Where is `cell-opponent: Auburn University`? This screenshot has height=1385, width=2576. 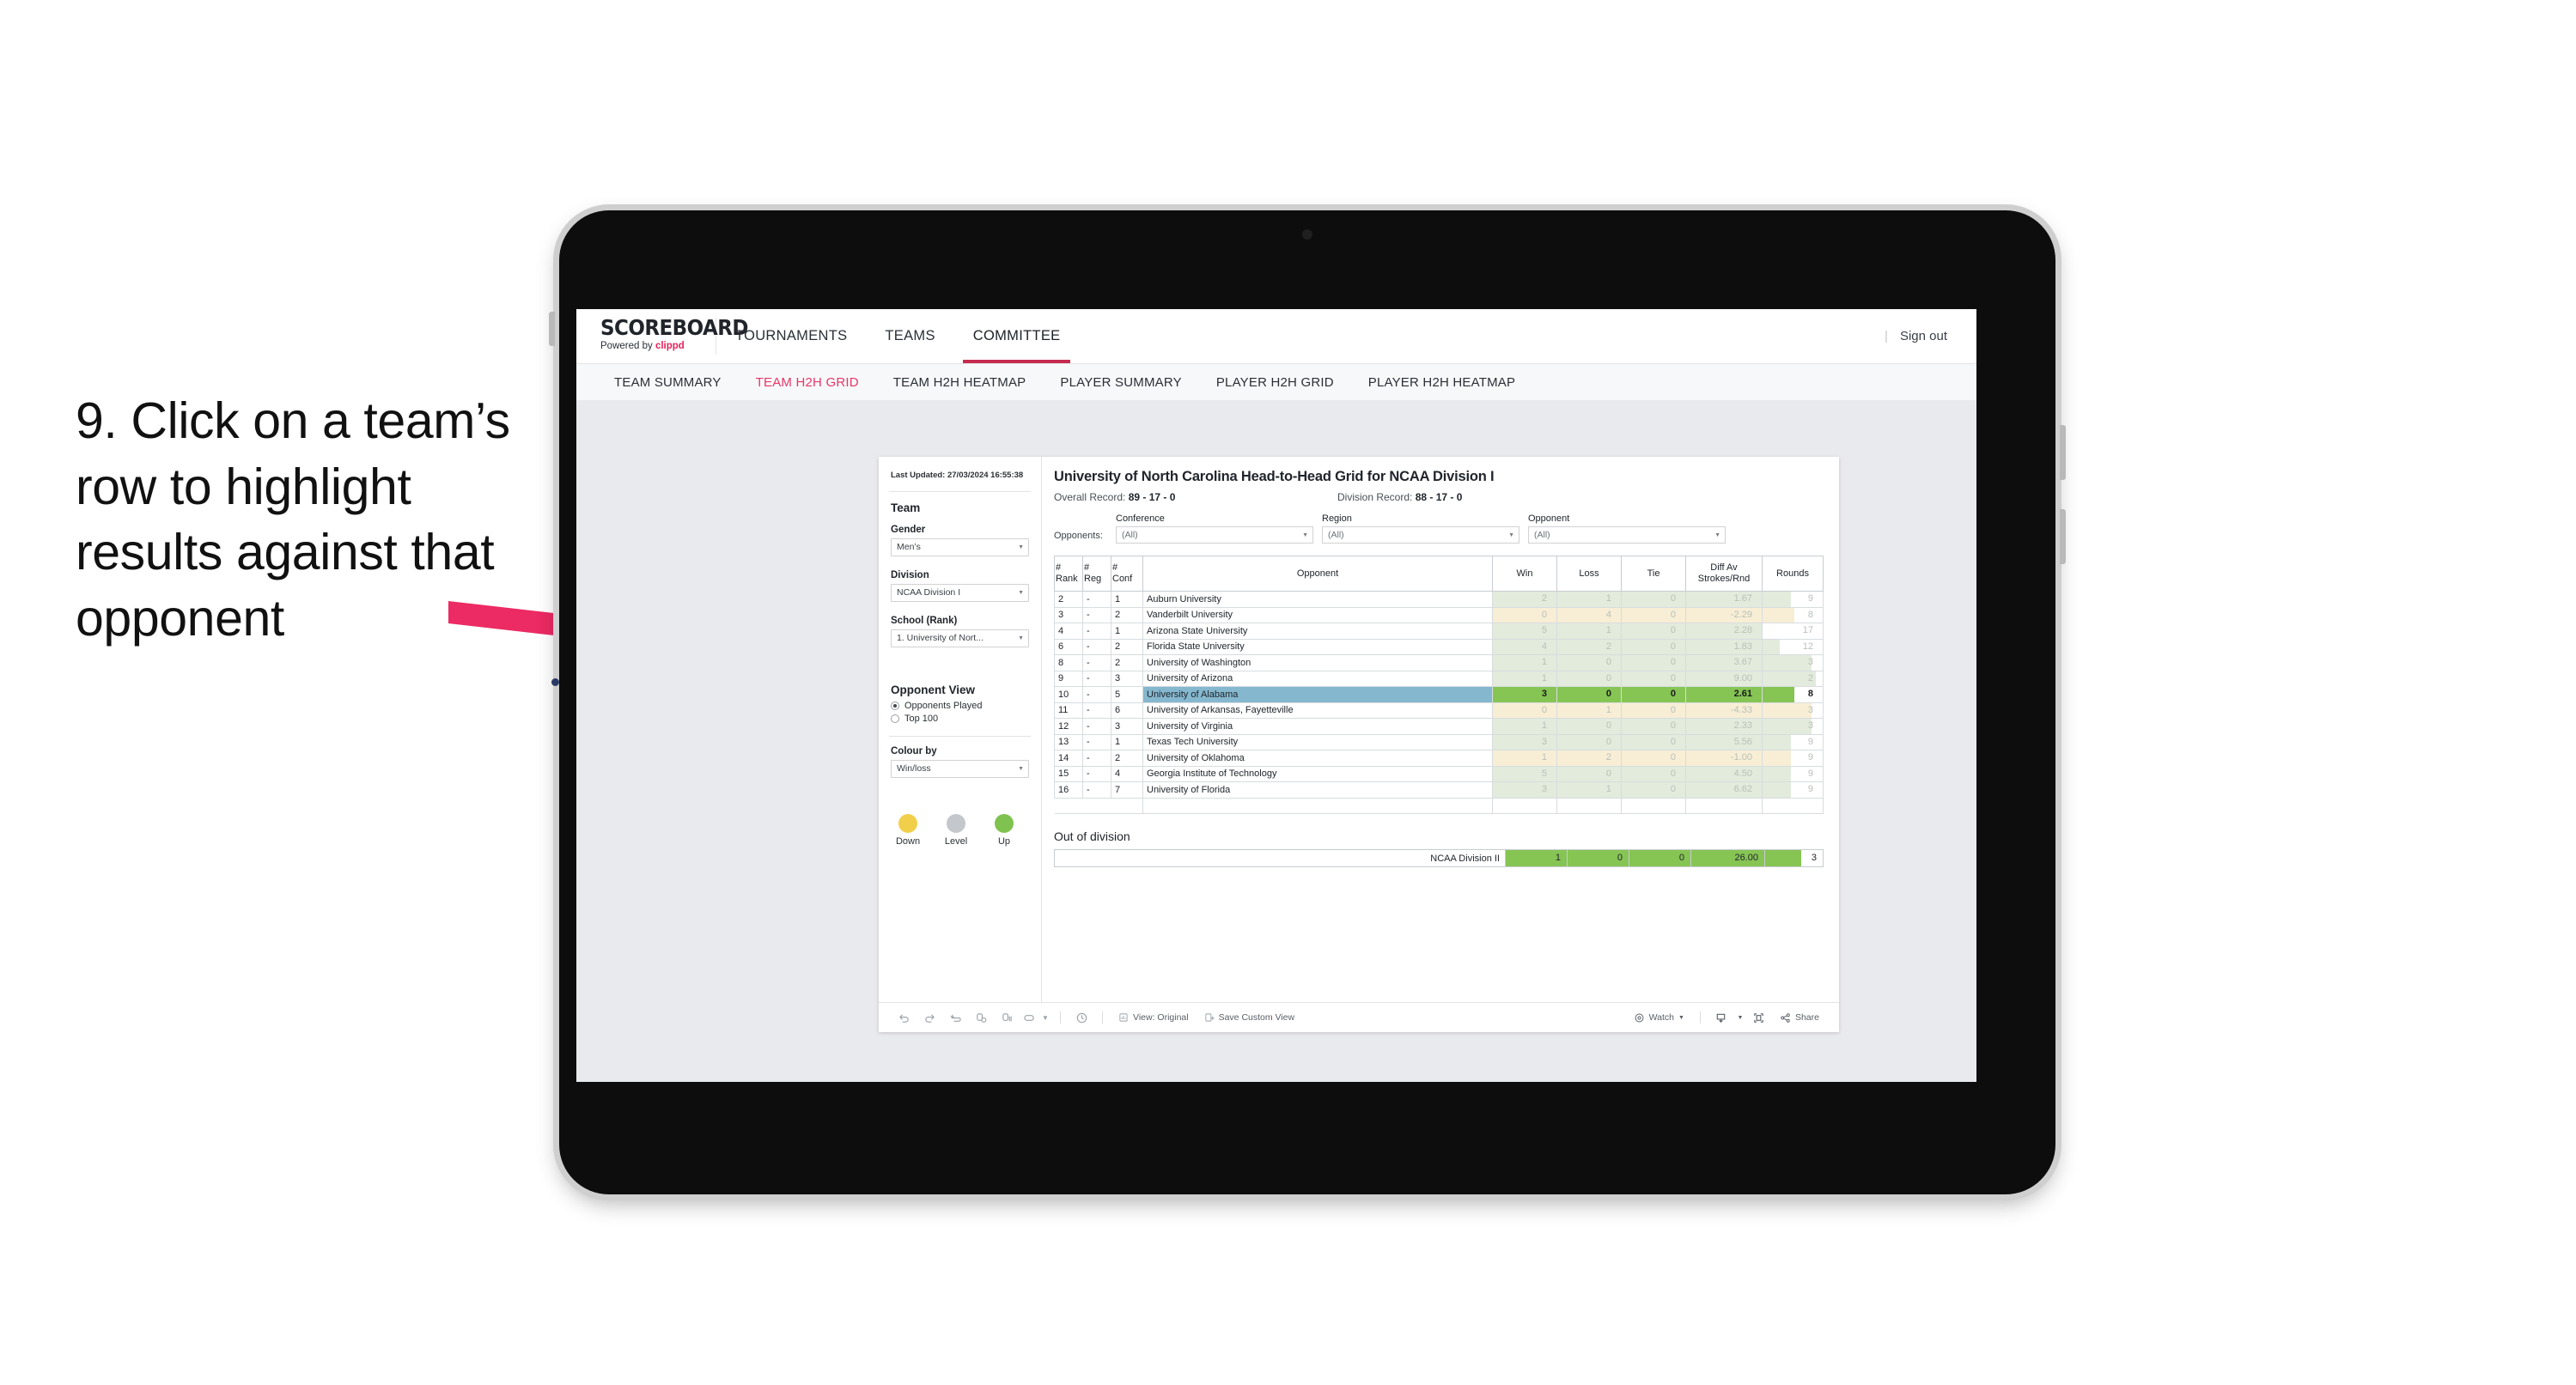 cell-opponent: Auburn University is located at coordinates (1317, 599).